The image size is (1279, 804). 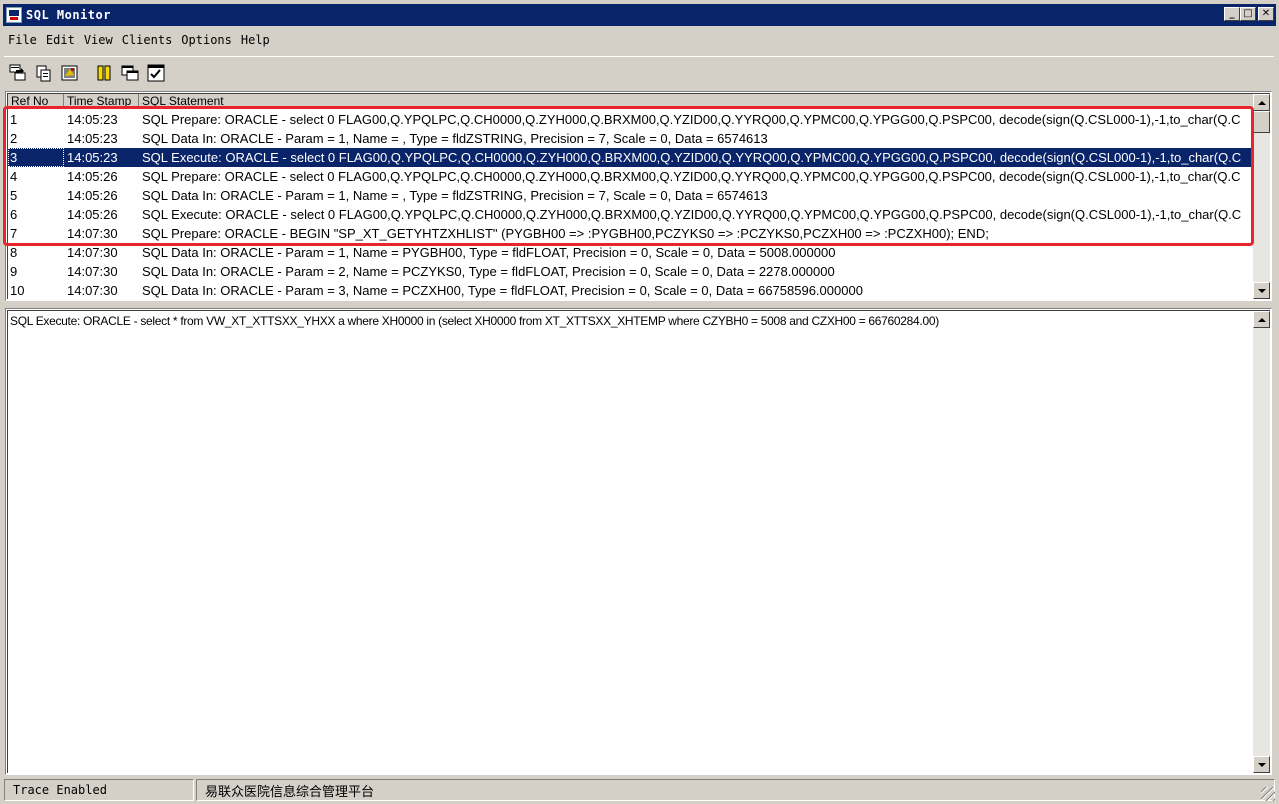 What do you see at coordinates (1266, 14) in the screenshot?
I see `close-button: ✕` at bounding box center [1266, 14].